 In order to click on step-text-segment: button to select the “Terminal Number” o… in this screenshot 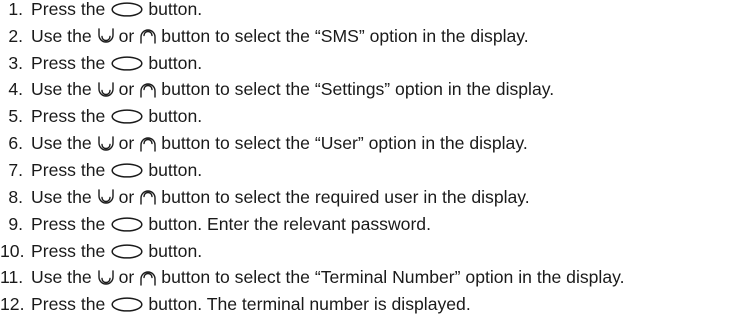, I will do `click(393, 277)`.